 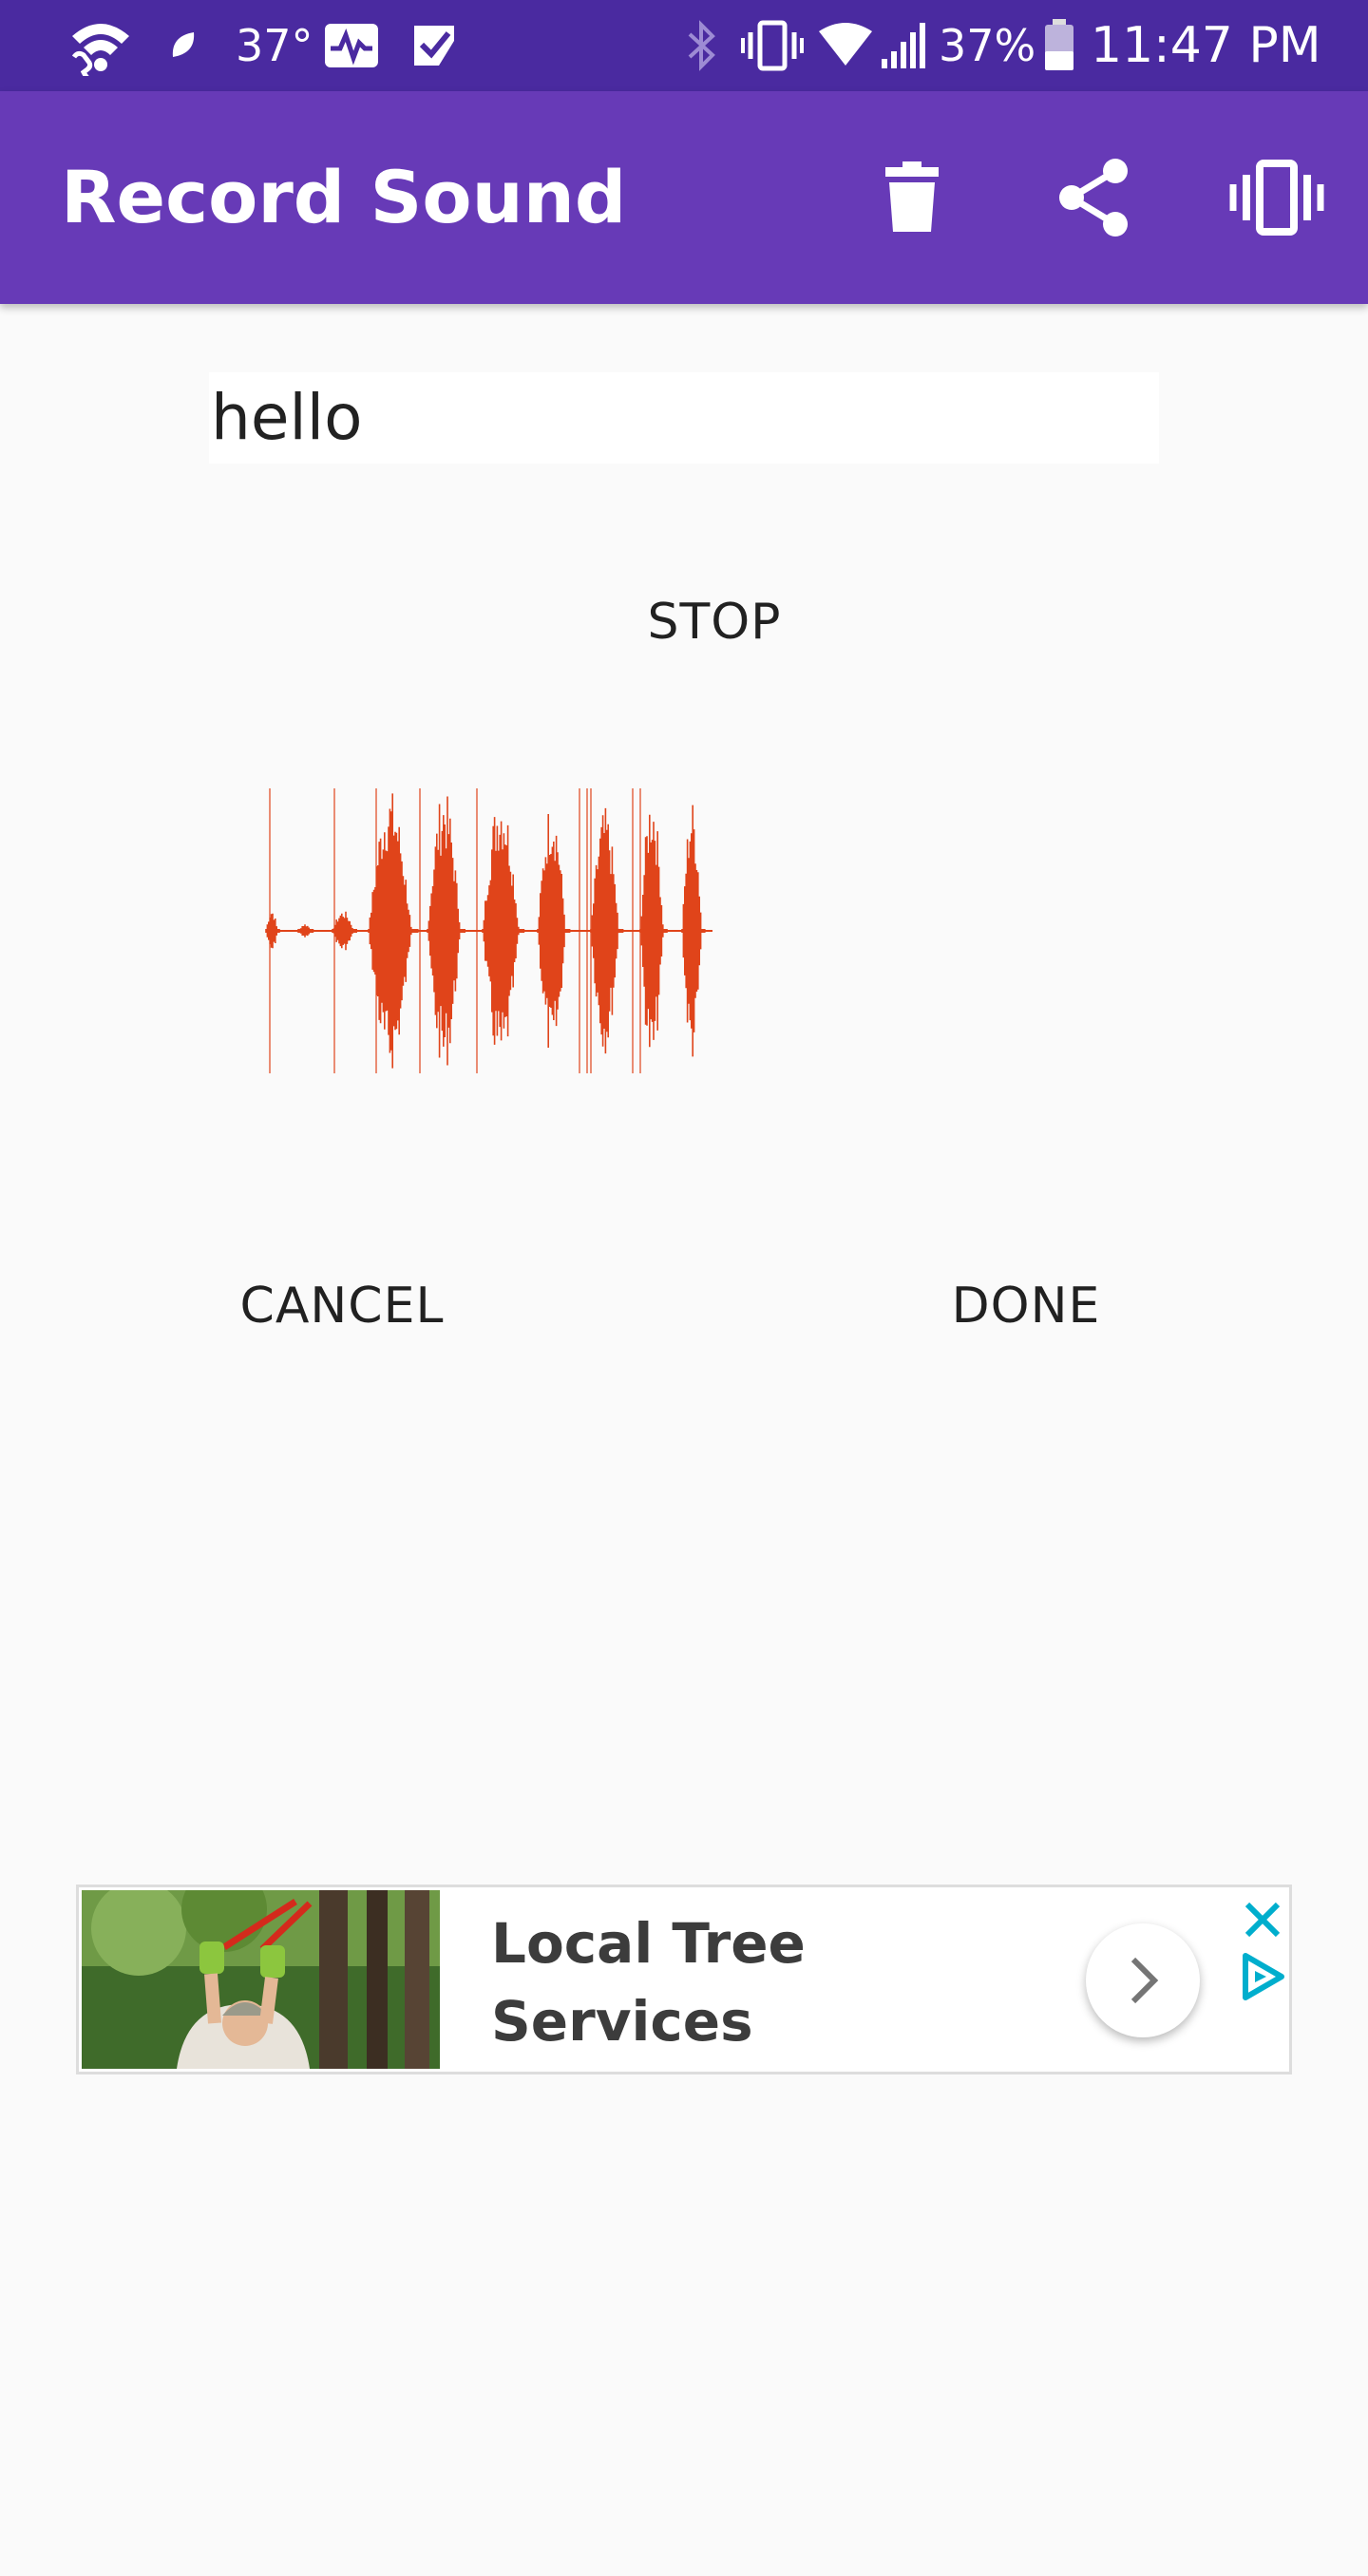 I want to click on delete-icon, so click(x=912, y=196).